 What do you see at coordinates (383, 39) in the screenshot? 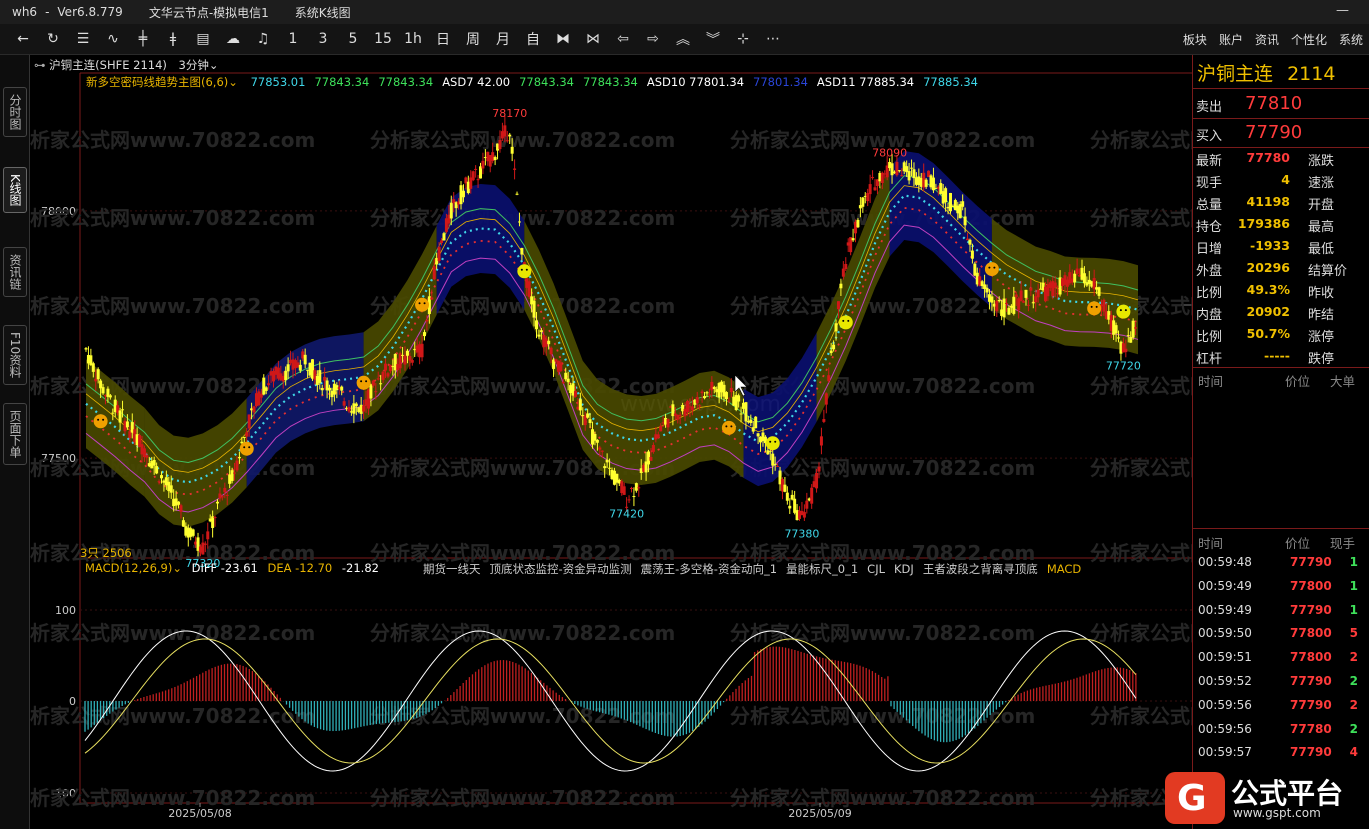
I see `period-15min: 15` at bounding box center [383, 39].